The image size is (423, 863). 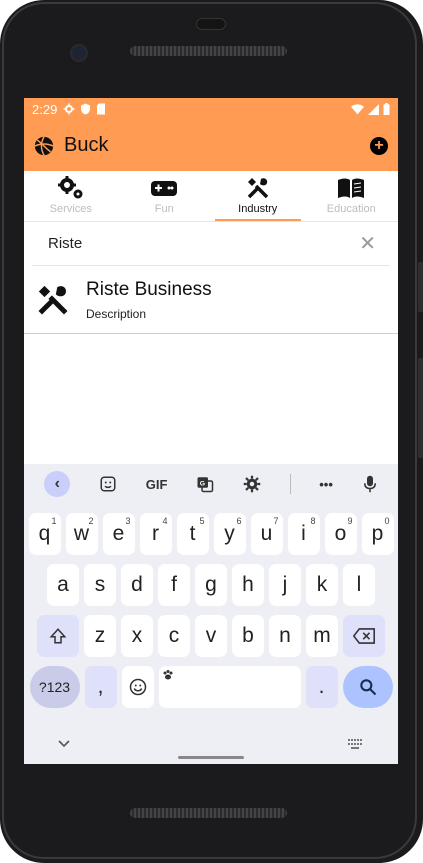 I want to click on keyboard-toolbar: ‹ GIF G •••, so click(x=211, y=484).